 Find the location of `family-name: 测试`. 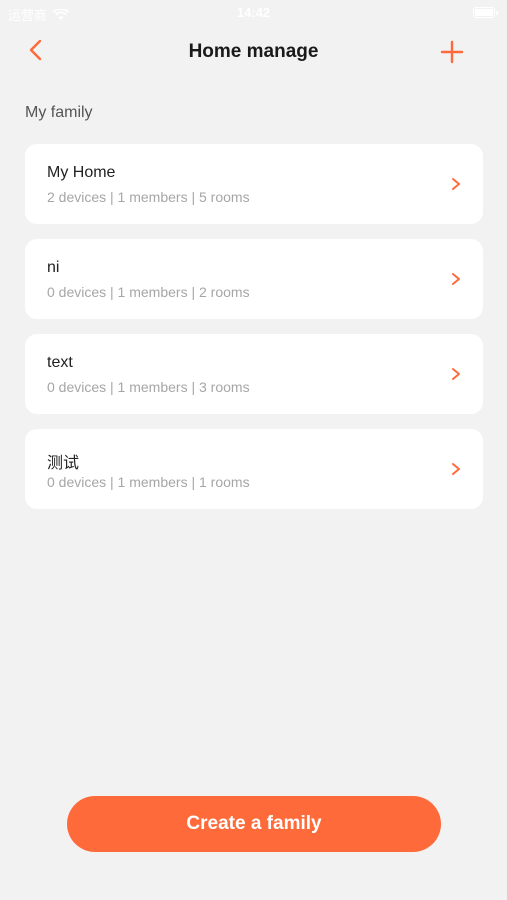

family-name: 测试 is located at coordinates (63, 463).